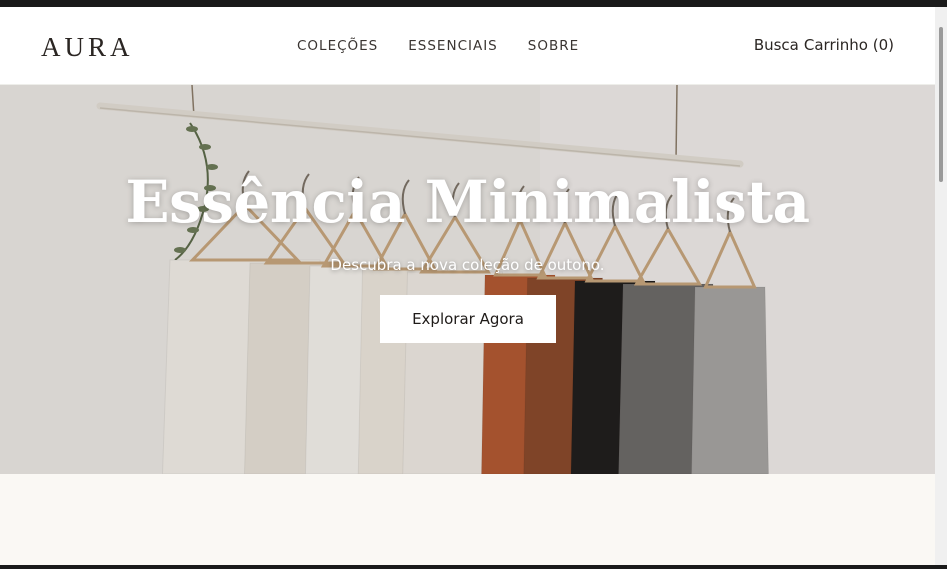 The width and height of the screenshot is (947, 569). I want to click on header-actions: Busca Carrinho (0), so click(824, 45).